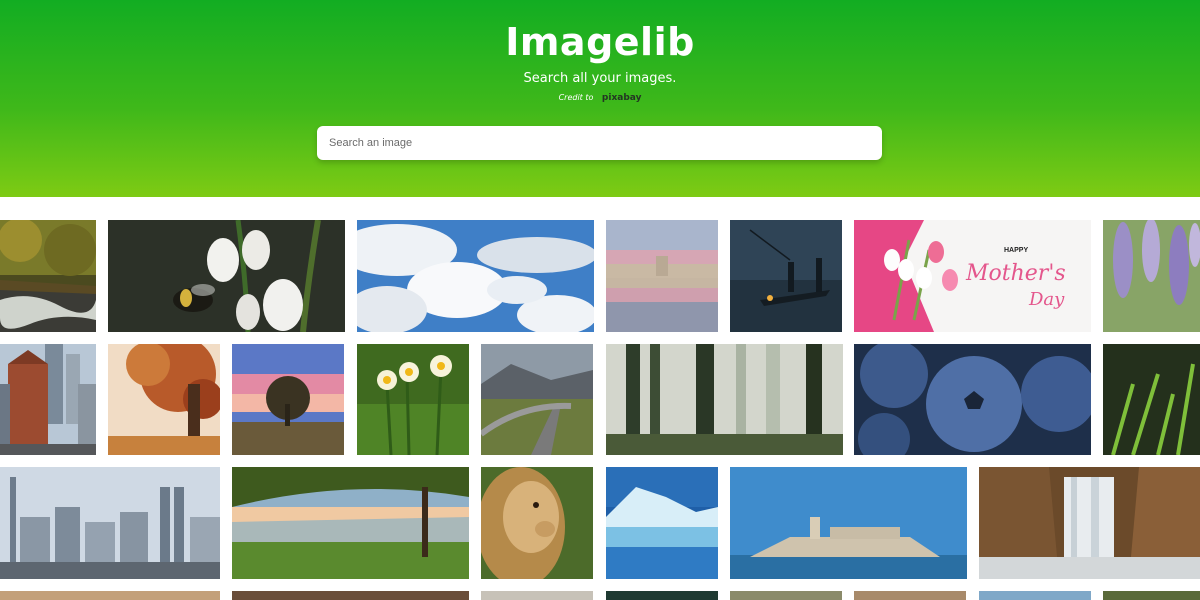 This screenshot has width=1200, height=600. Describe the element at coordinates (724, 399) in the screenshot. I see `misty-forest-image` at that location.